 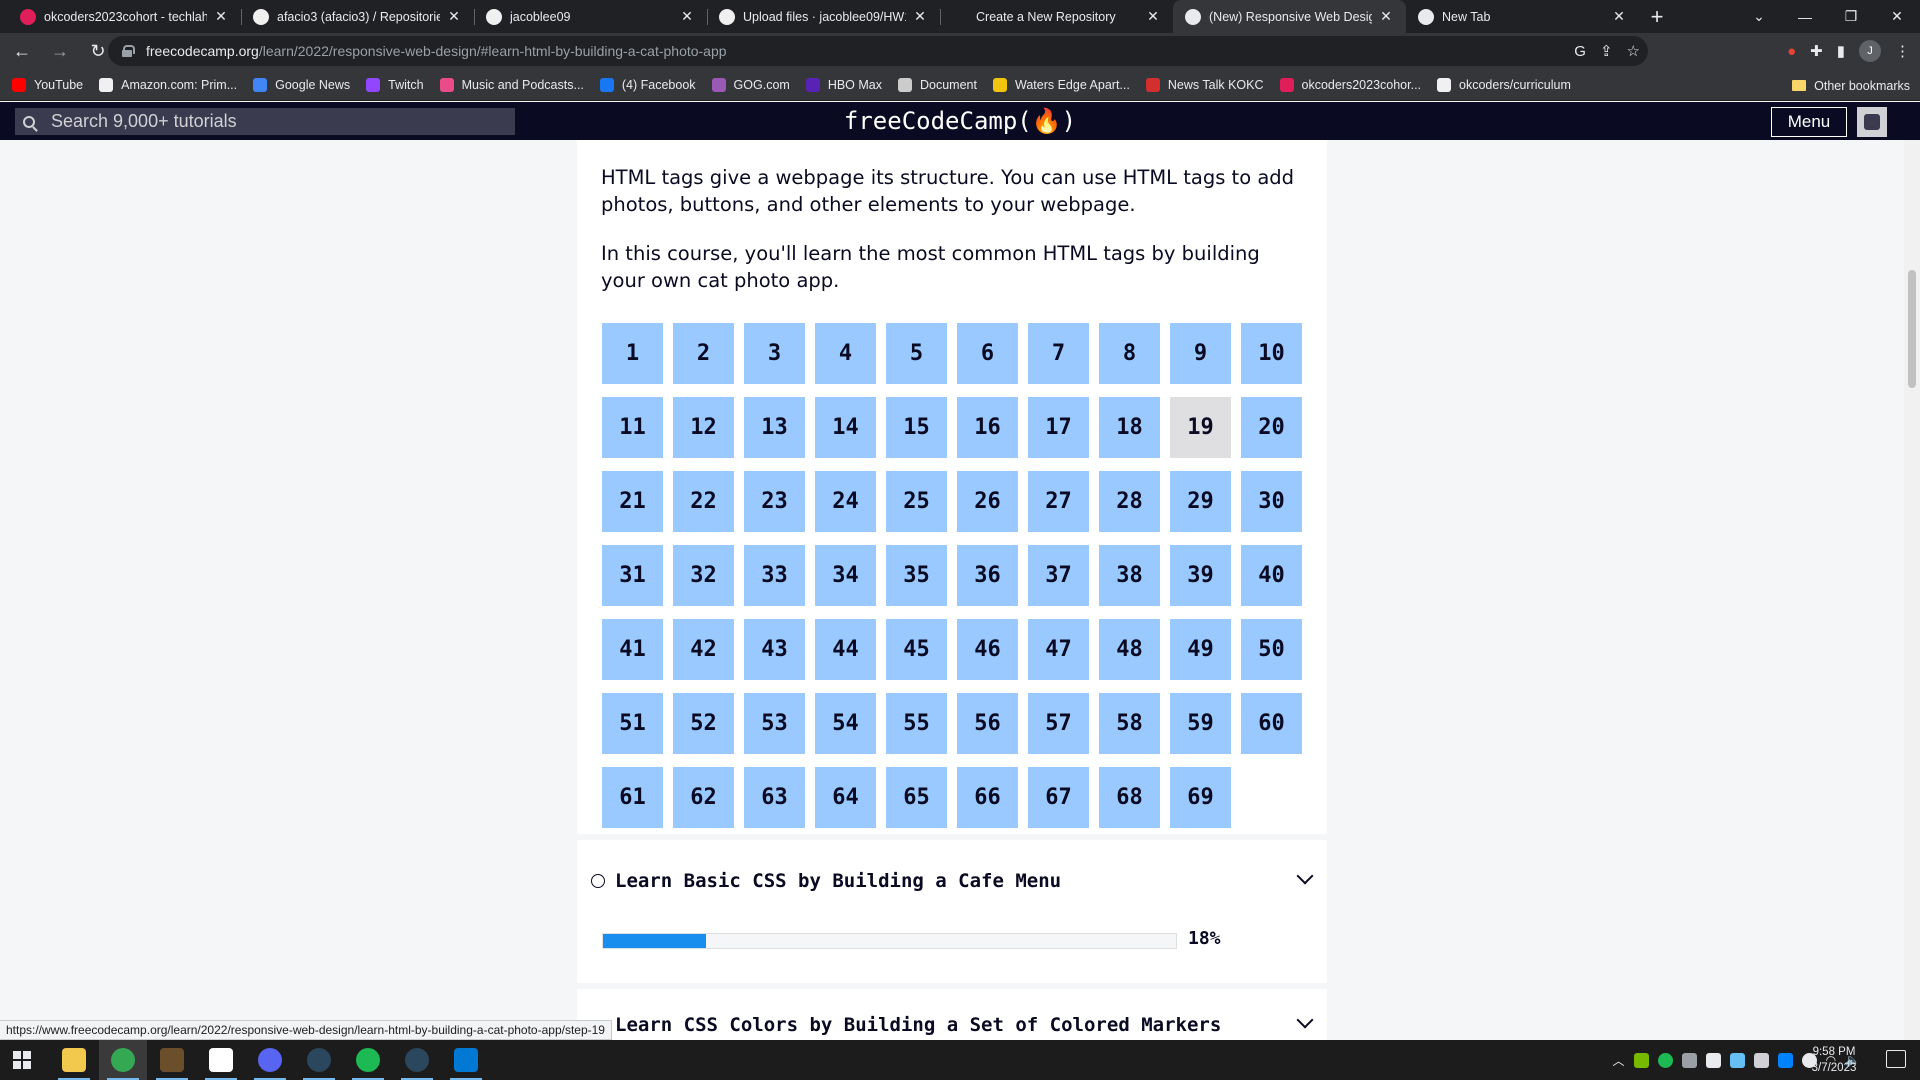 I want to click on bookmark-item: GOG.com, so click(x=750, y=85).